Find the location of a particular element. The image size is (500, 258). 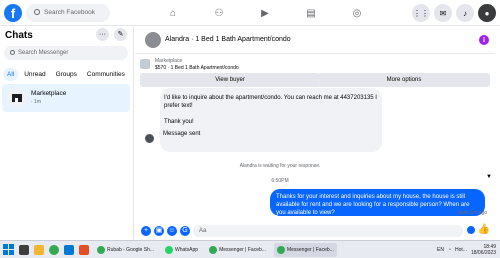

chats-title: Chats is located at coordinates (19, 35).